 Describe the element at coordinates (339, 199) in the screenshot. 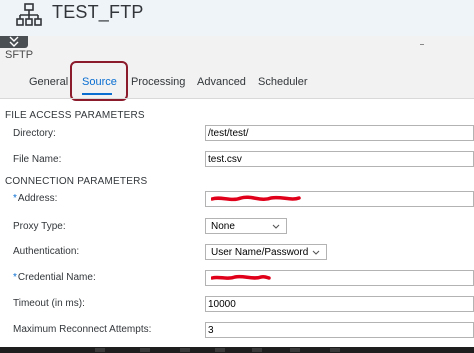

I see `address-field` at that location.